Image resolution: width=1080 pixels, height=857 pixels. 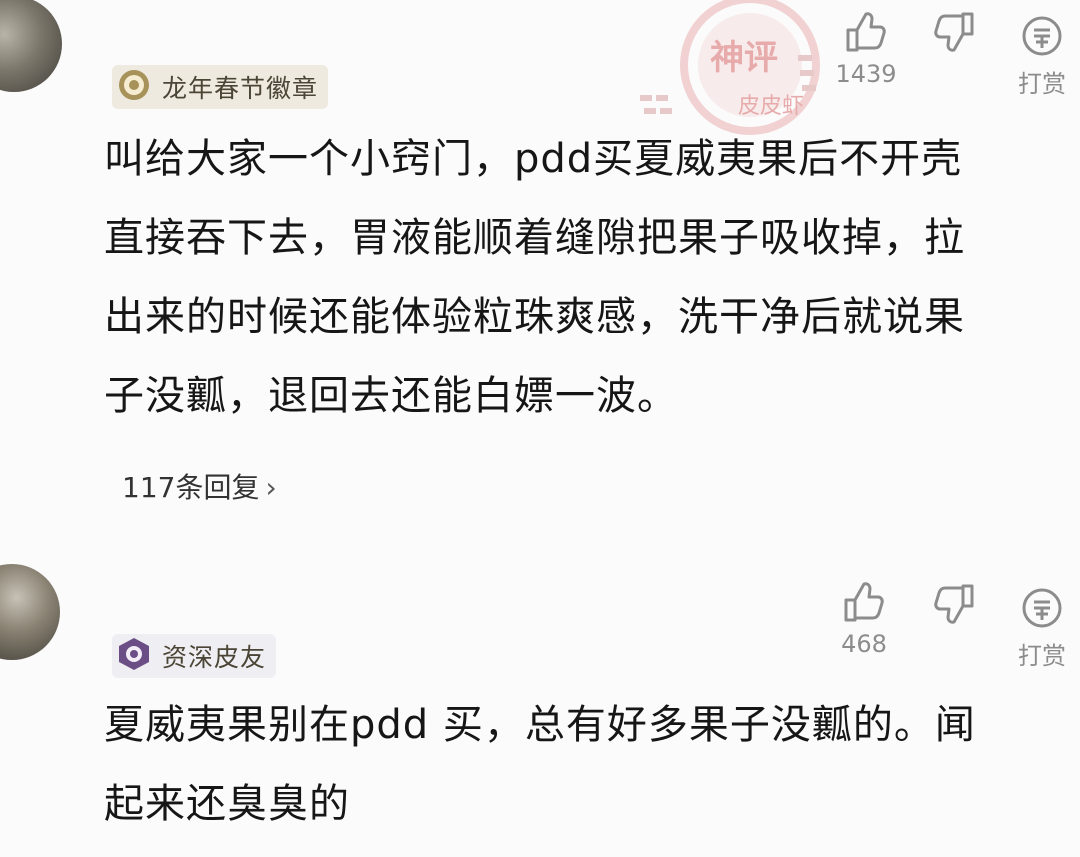 I want to click on watermark-stamp: 神评 皮皮虾, so click(x=735, y=70).